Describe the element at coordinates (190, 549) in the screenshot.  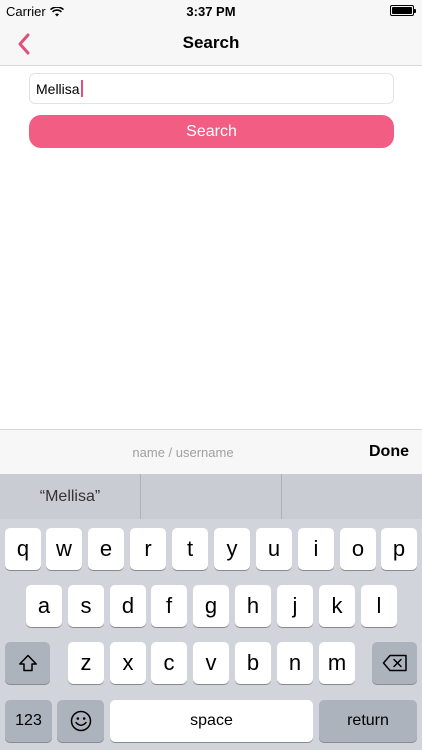
I see `key-t: t` at that location.